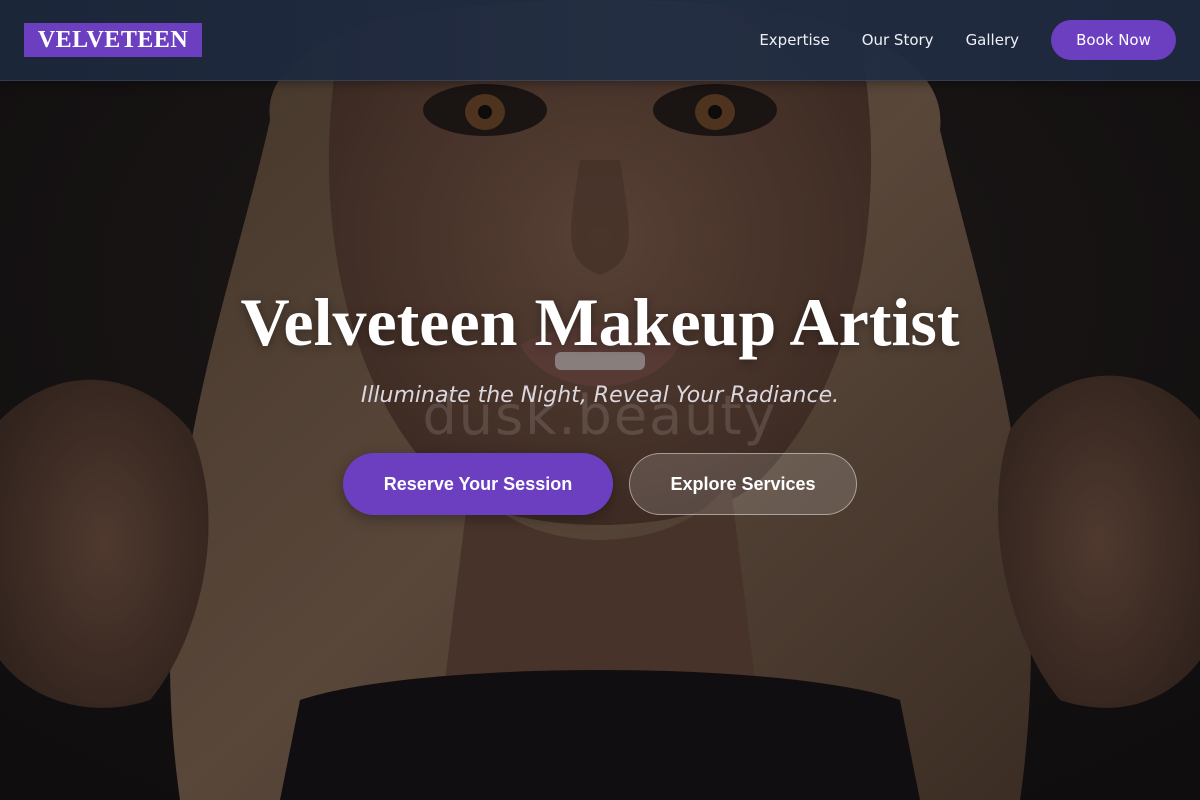  I want to click on nav-link-gallery: Gallery, so click(992, 40).